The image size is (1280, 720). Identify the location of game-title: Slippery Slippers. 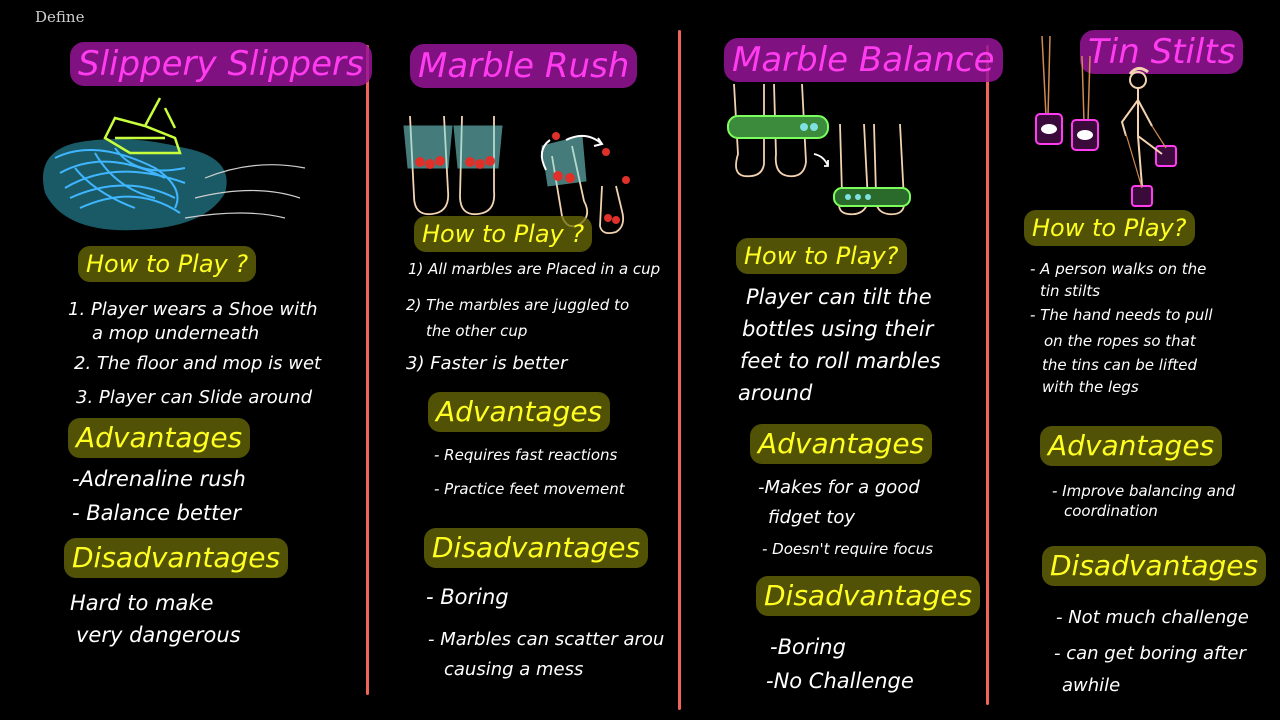
(221, 64).